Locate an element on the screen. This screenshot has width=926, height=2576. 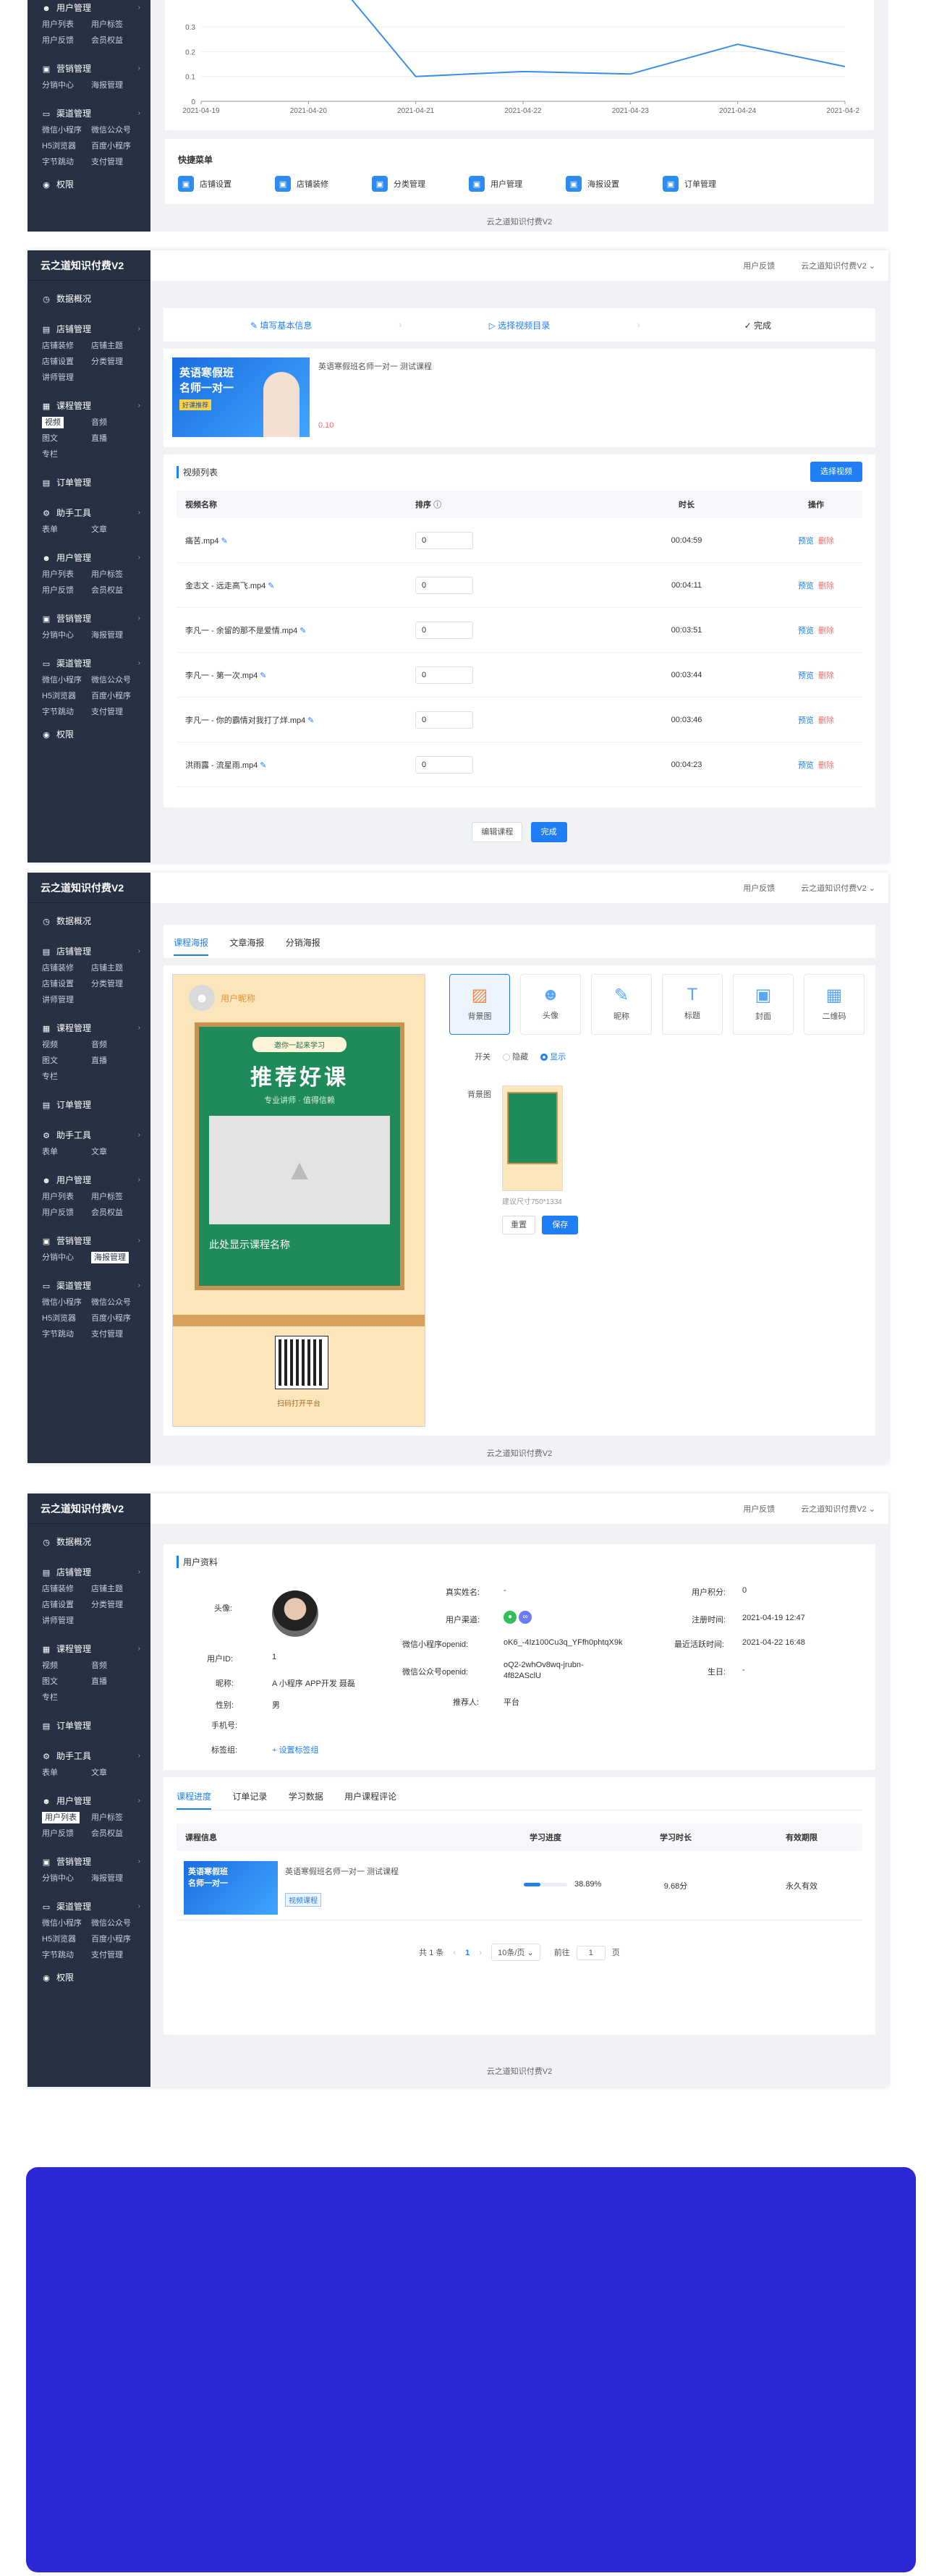
poster-tool-5: ▦ 二维码 is located at coordinates (834, 1004).